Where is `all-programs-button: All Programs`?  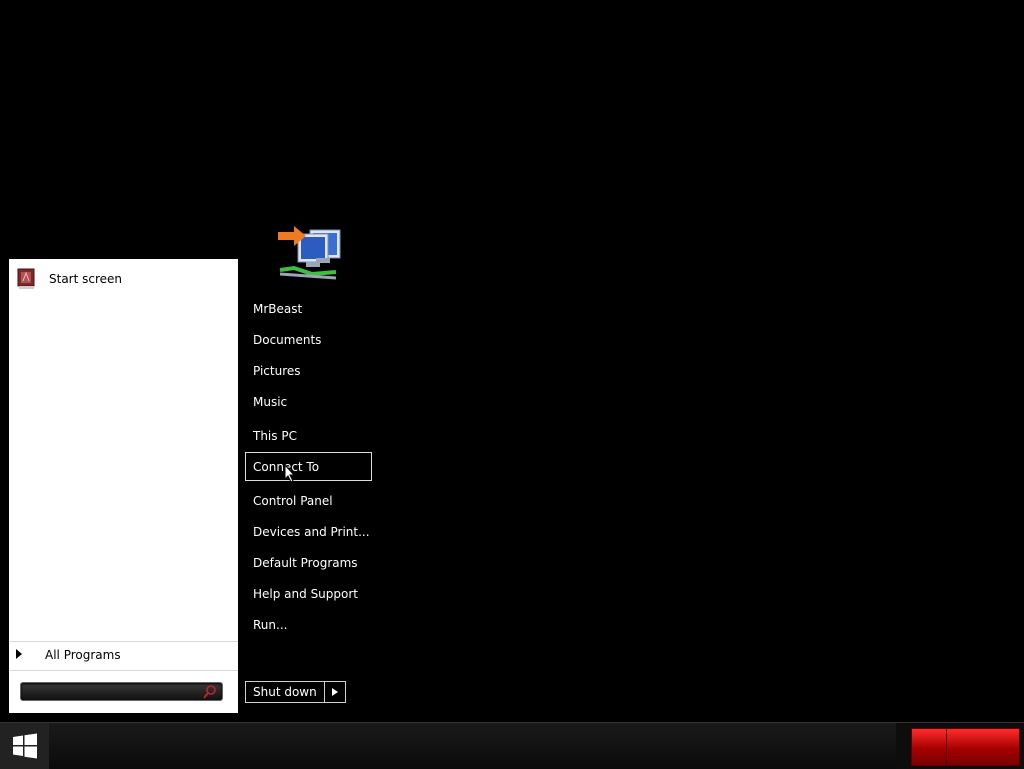 all-programs-button: All Programs is located at coordinates (68, 655).